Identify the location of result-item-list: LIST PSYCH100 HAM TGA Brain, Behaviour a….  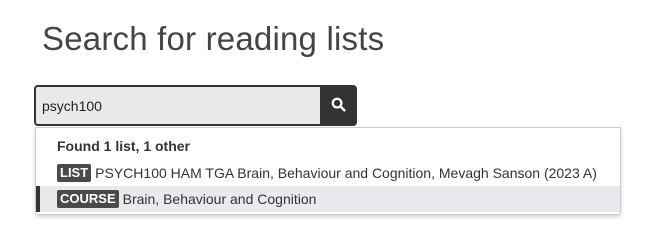
(328, 173).